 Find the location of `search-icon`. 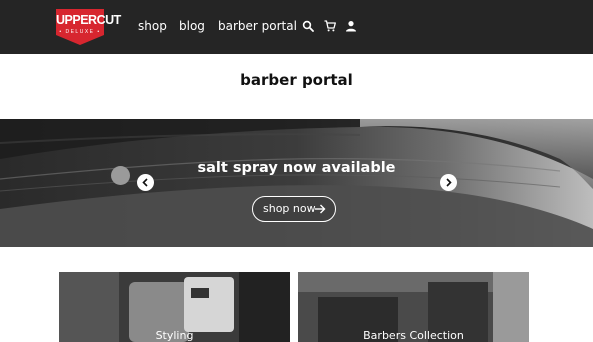

search-icon is located at coordinates (308, 26).